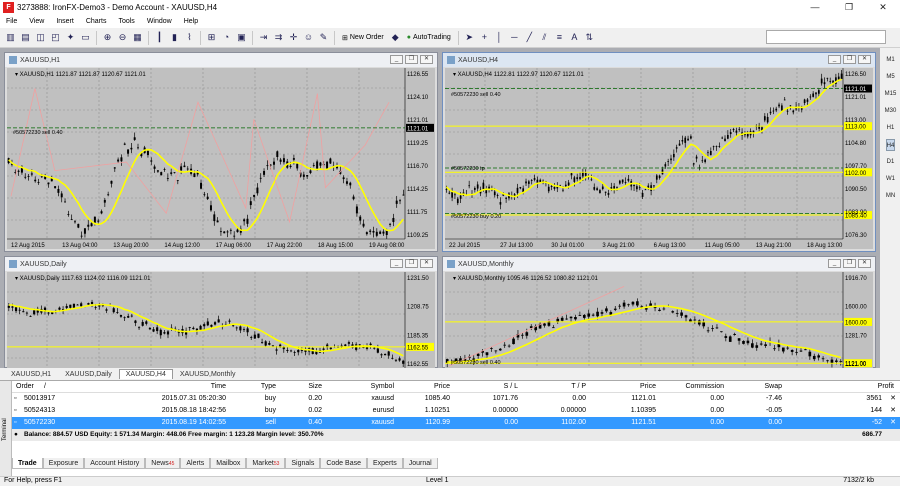 The image size is (900, 486). I want to click on col-commission: Commission, so click(704, 387).